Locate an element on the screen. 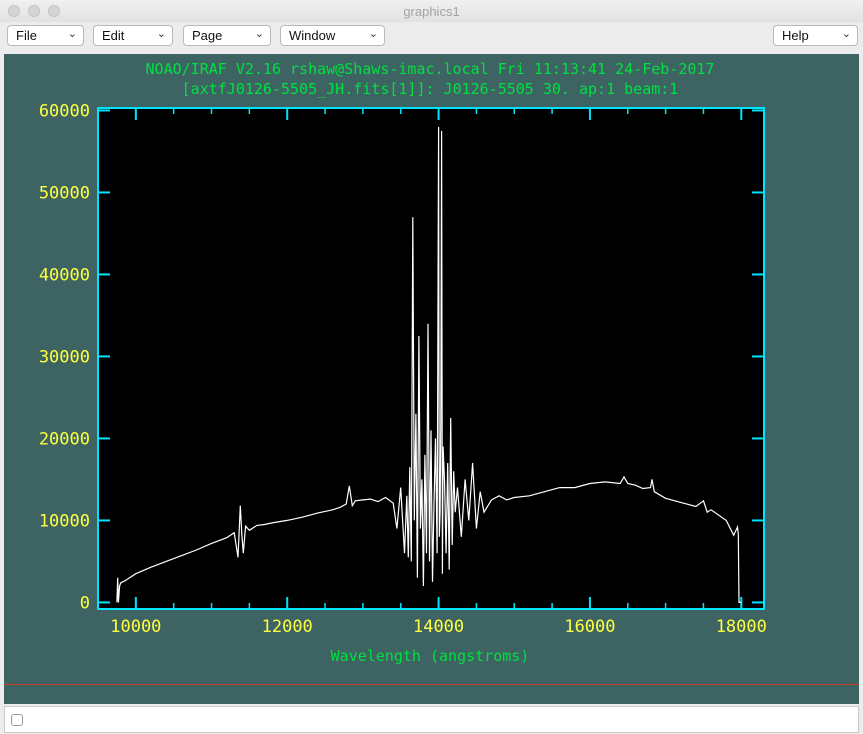 The width and height of the screenshot is (863, 734). window-titlebar: graphics1 is located at coordinates (431, 11).